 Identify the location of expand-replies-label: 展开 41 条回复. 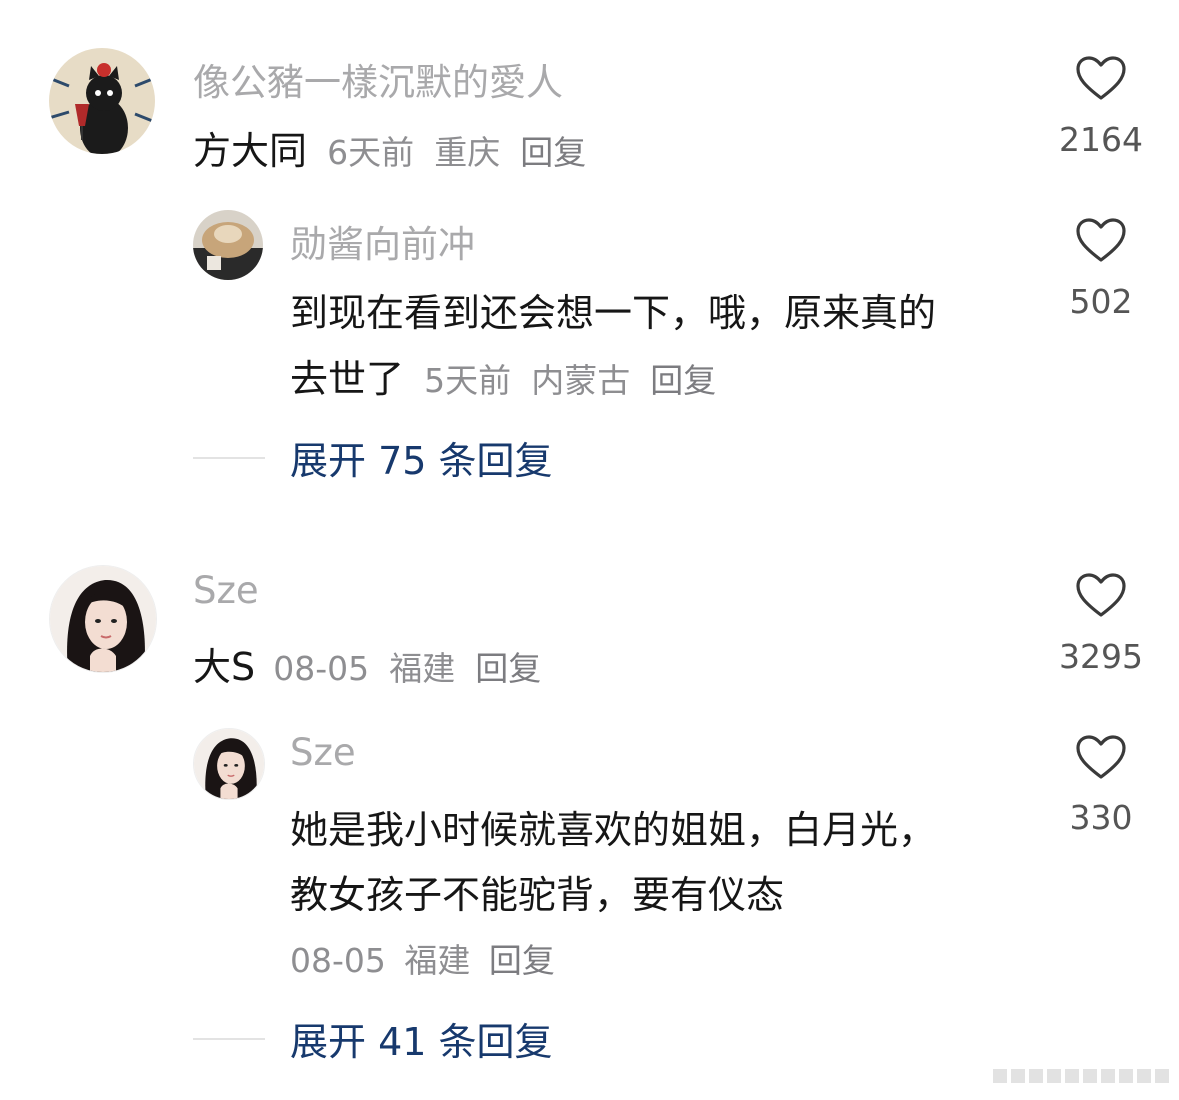
(421, 1038).